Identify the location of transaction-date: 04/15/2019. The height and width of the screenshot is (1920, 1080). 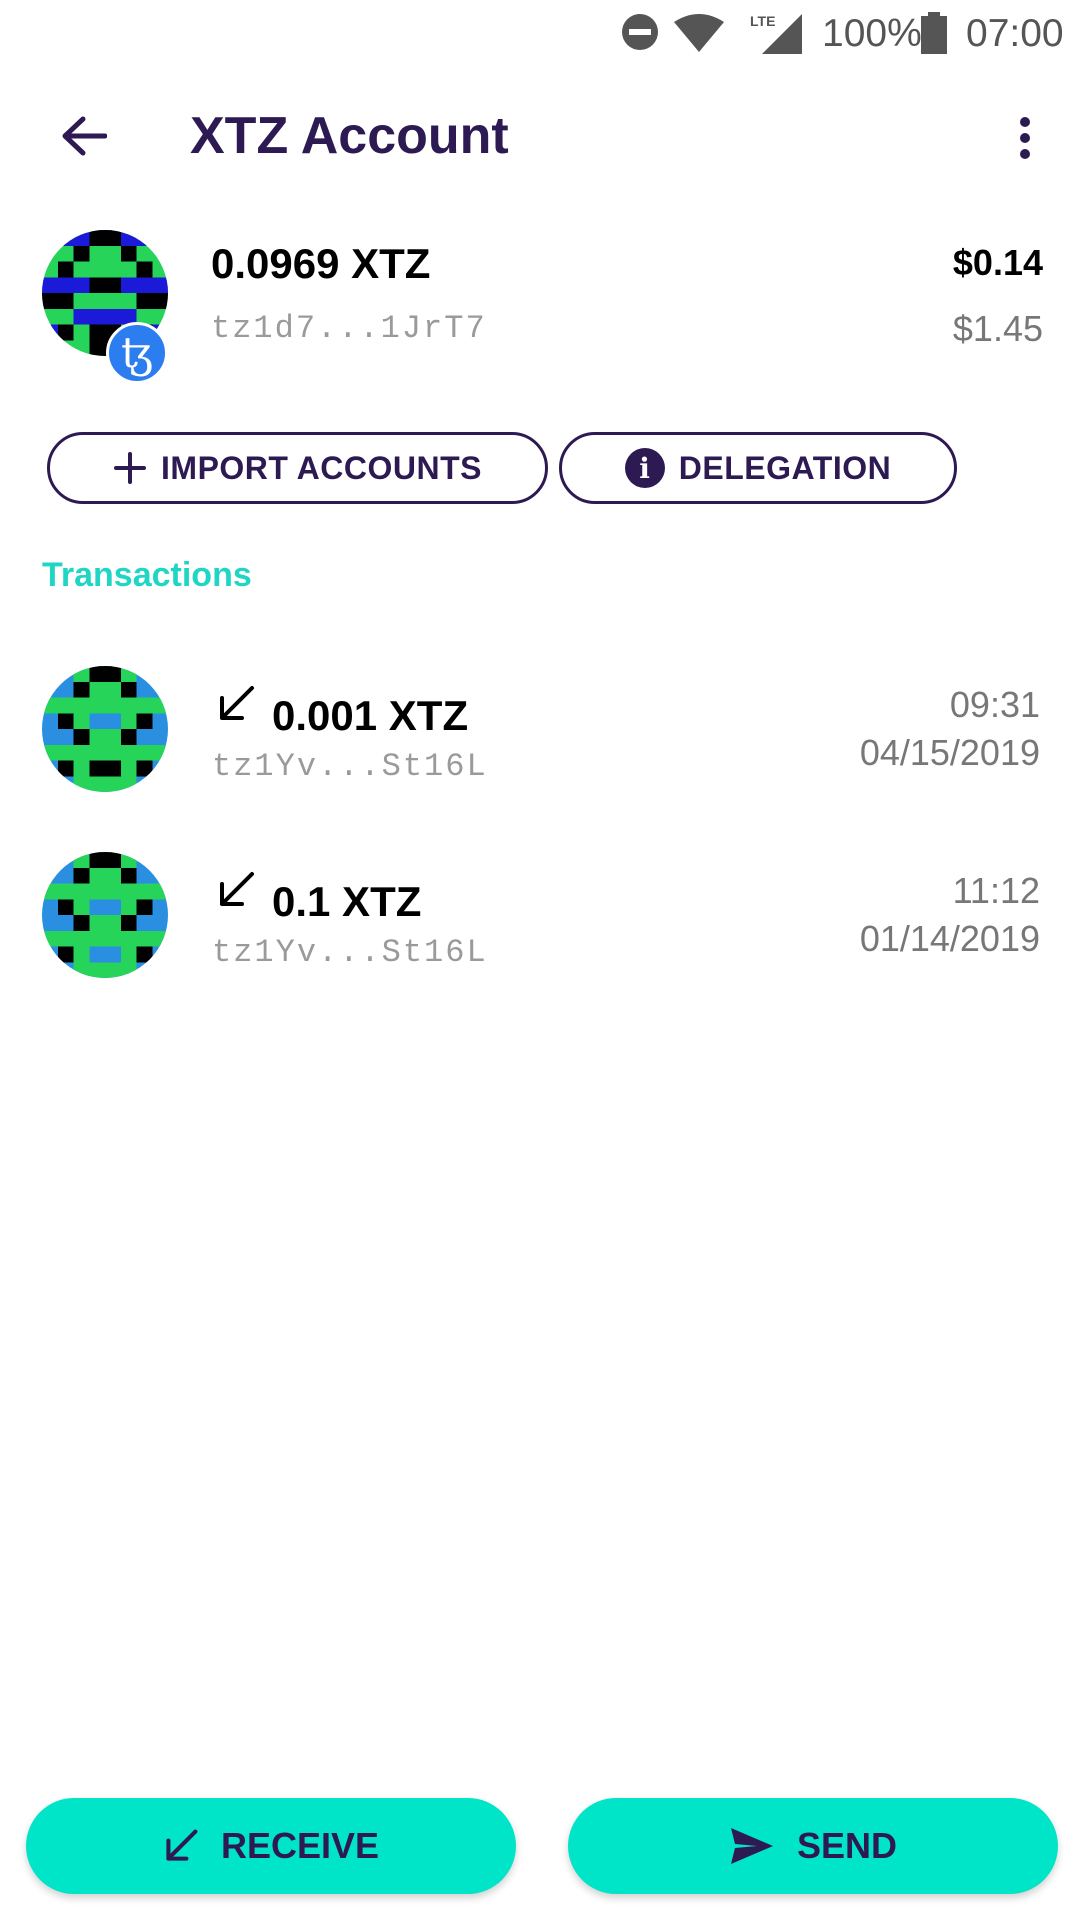
(949, 752).